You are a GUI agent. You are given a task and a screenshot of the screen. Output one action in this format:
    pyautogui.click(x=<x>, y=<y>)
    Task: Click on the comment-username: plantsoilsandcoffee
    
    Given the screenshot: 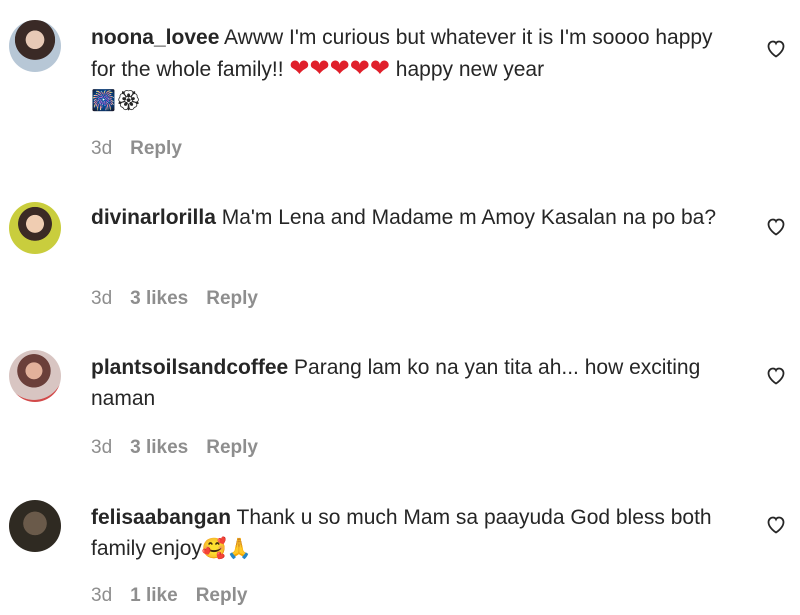 What is the action you would take?
    pyautogui.click(x=189, y=367)
    